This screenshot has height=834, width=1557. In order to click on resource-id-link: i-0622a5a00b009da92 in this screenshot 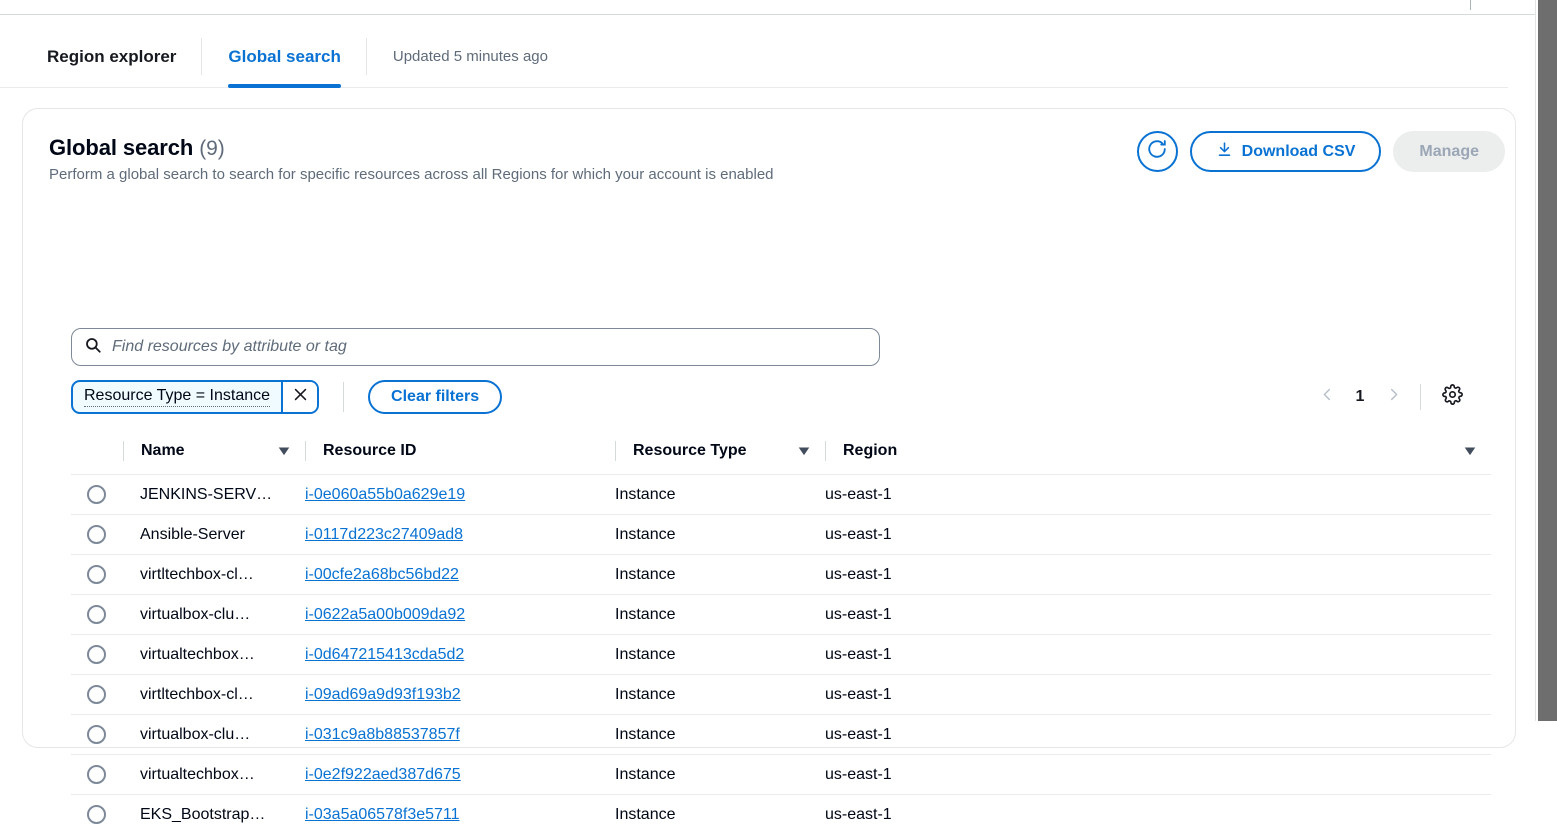, I will do `click(385, 614)`.